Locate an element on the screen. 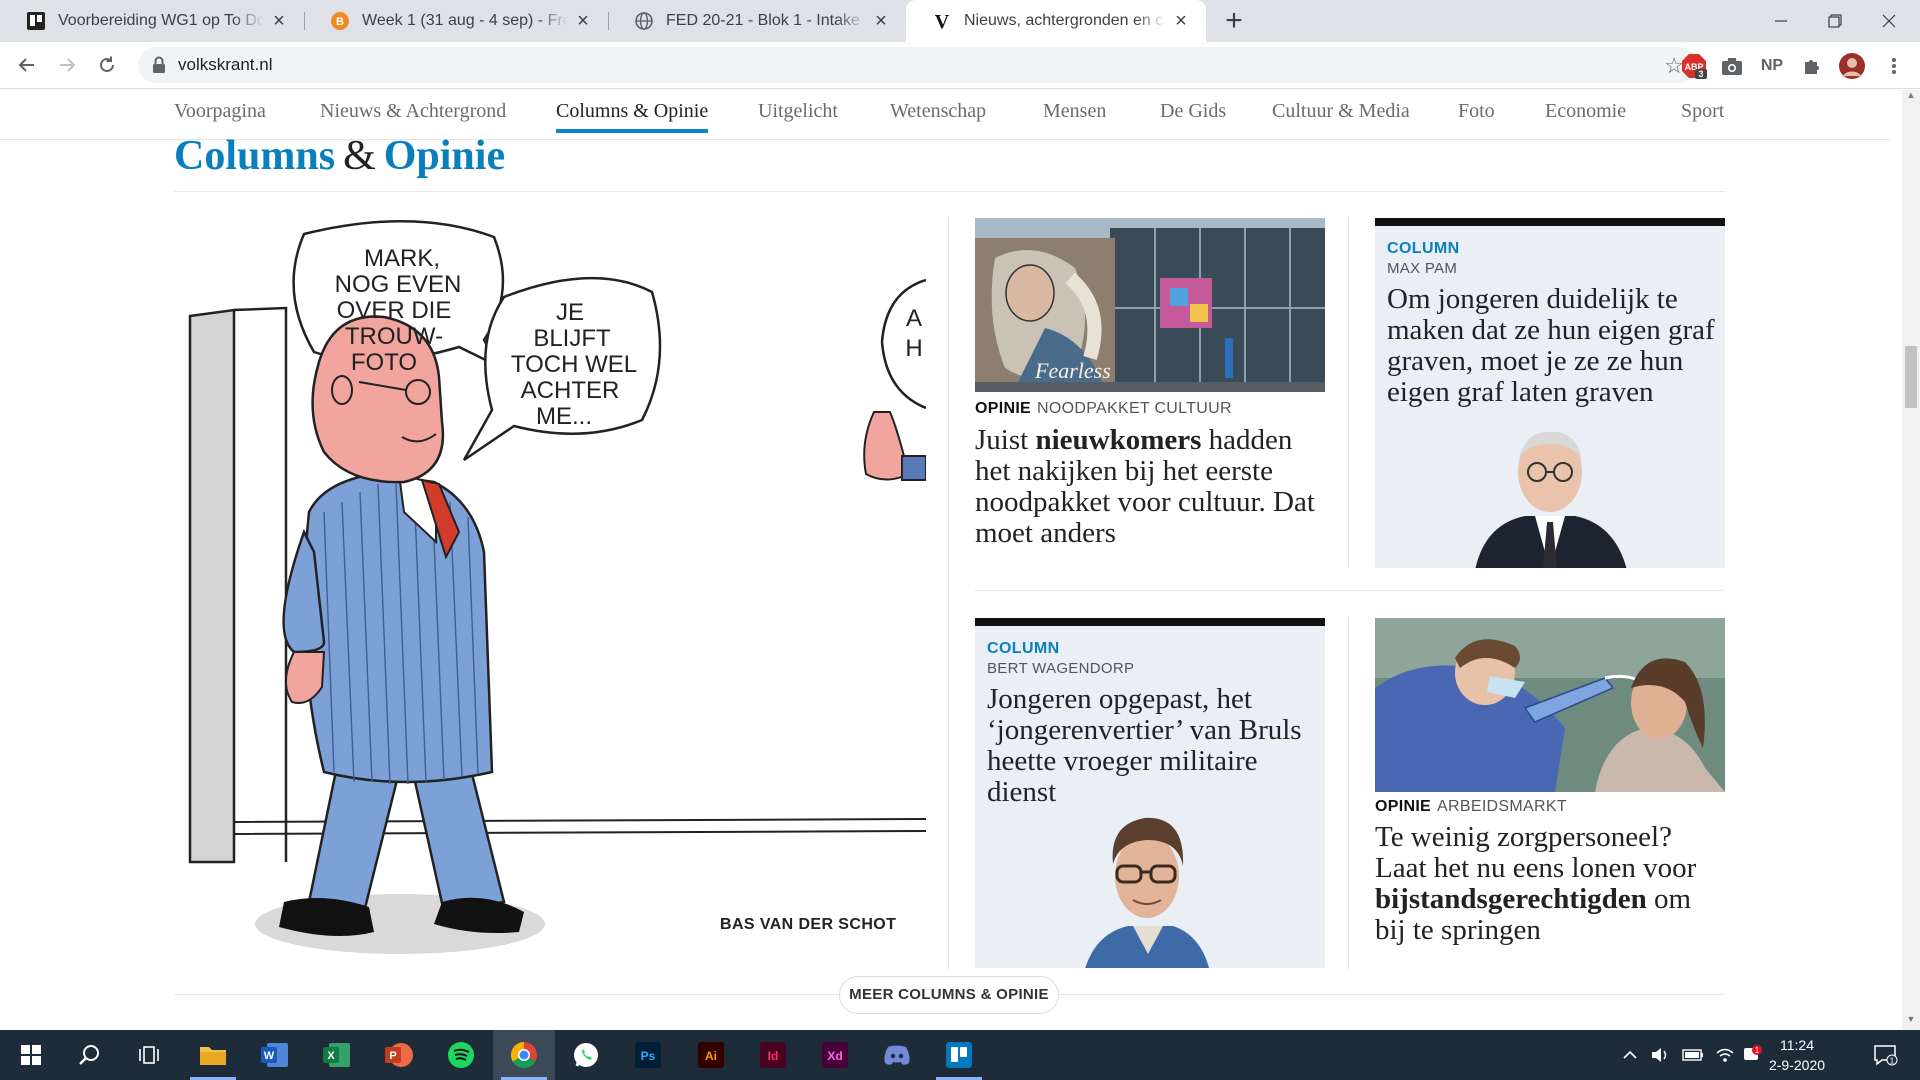 This screenshot has height=1080, width=1920. nav-economie: Economie is located at coordinates (1585, 114).